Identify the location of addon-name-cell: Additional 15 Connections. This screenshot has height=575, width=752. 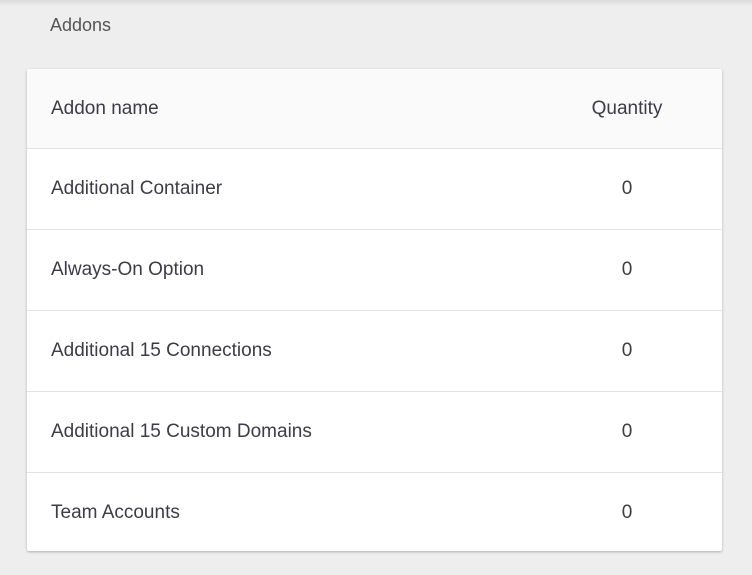
(279, 351).